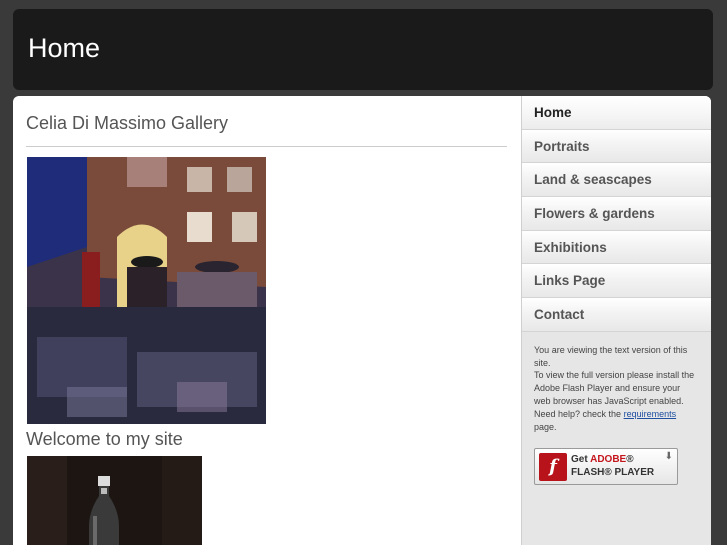 The width and height of the screenshot is (727, 545). What do you see at coordinates (363, 49) in the screenshot?
I see `header-bar: Home` at bounding box center [363, 49].